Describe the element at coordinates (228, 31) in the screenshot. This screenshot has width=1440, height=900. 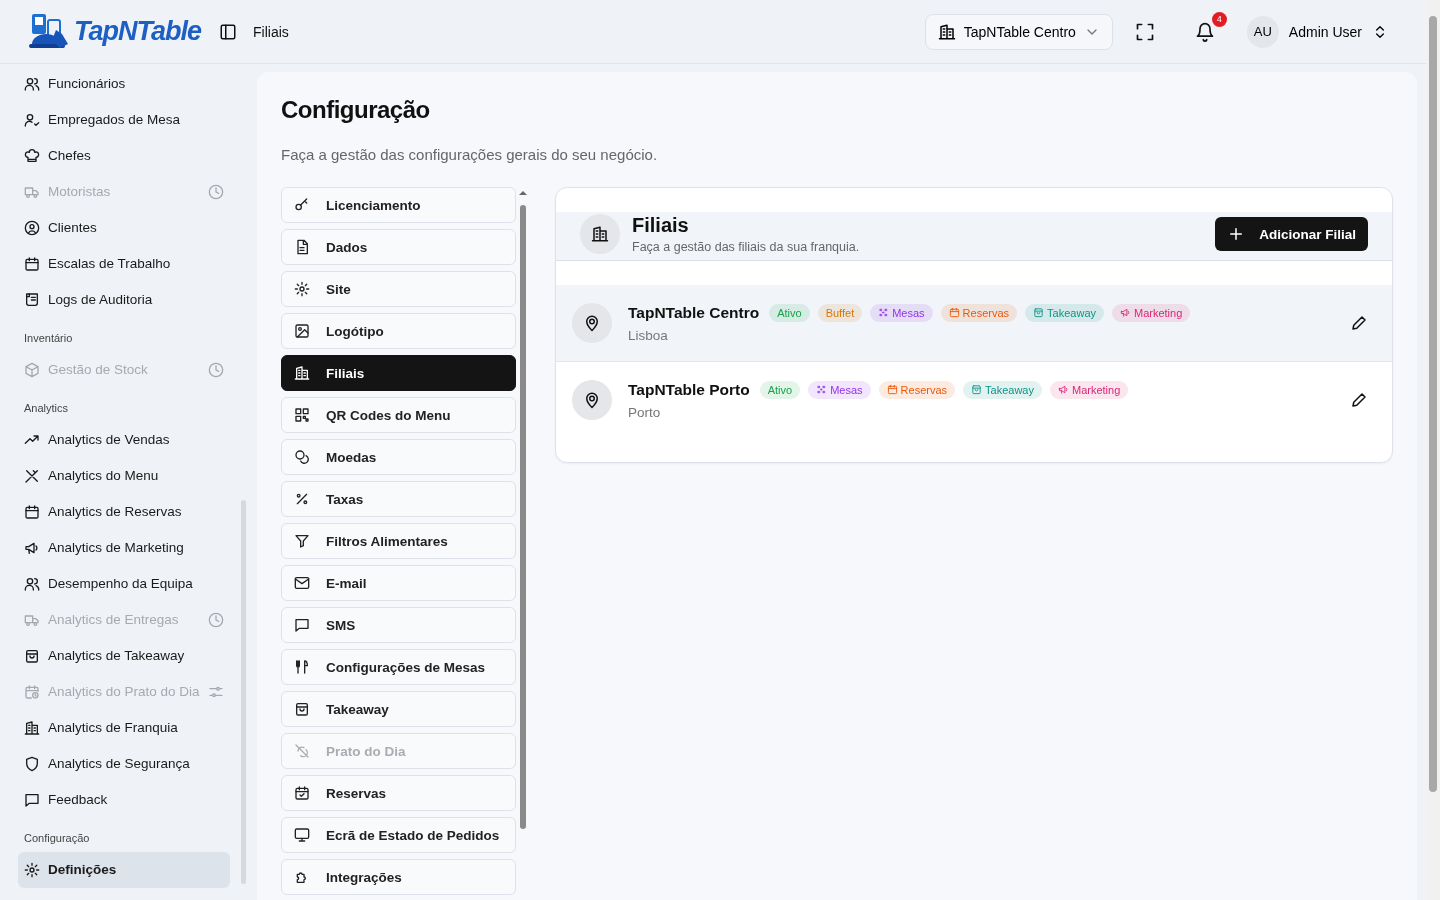
I see `sidebar-toggle-icon` at that location.